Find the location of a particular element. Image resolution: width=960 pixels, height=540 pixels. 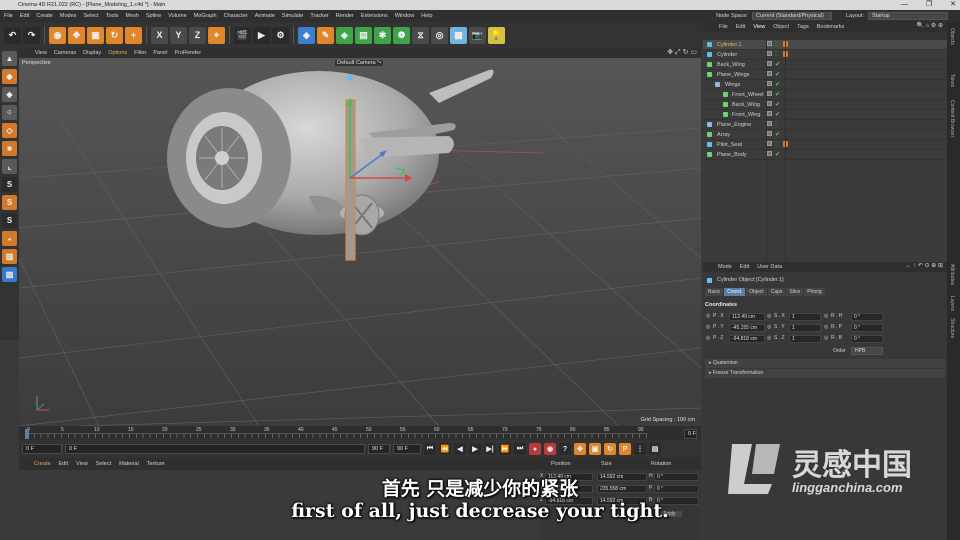

obj-menu-edit: Edit is located at coordinates (740, 27).